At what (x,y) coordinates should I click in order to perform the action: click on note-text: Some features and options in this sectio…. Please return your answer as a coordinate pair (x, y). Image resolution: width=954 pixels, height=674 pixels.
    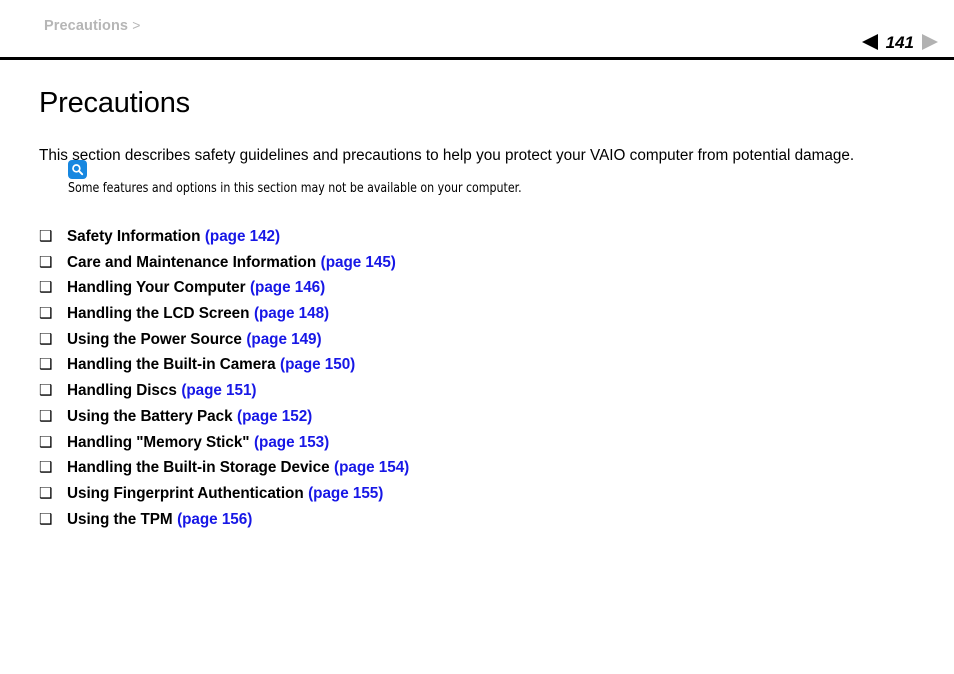
    Looking at the image, I should click on (295, 188).